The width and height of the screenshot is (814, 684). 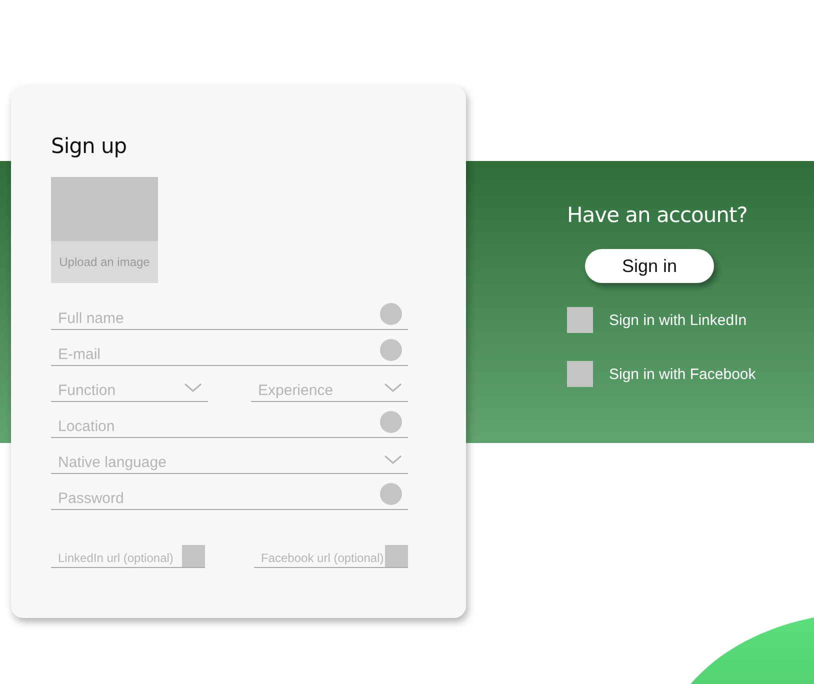 I want to click on account-heading: Have an account?, so click(x=657, y=215).